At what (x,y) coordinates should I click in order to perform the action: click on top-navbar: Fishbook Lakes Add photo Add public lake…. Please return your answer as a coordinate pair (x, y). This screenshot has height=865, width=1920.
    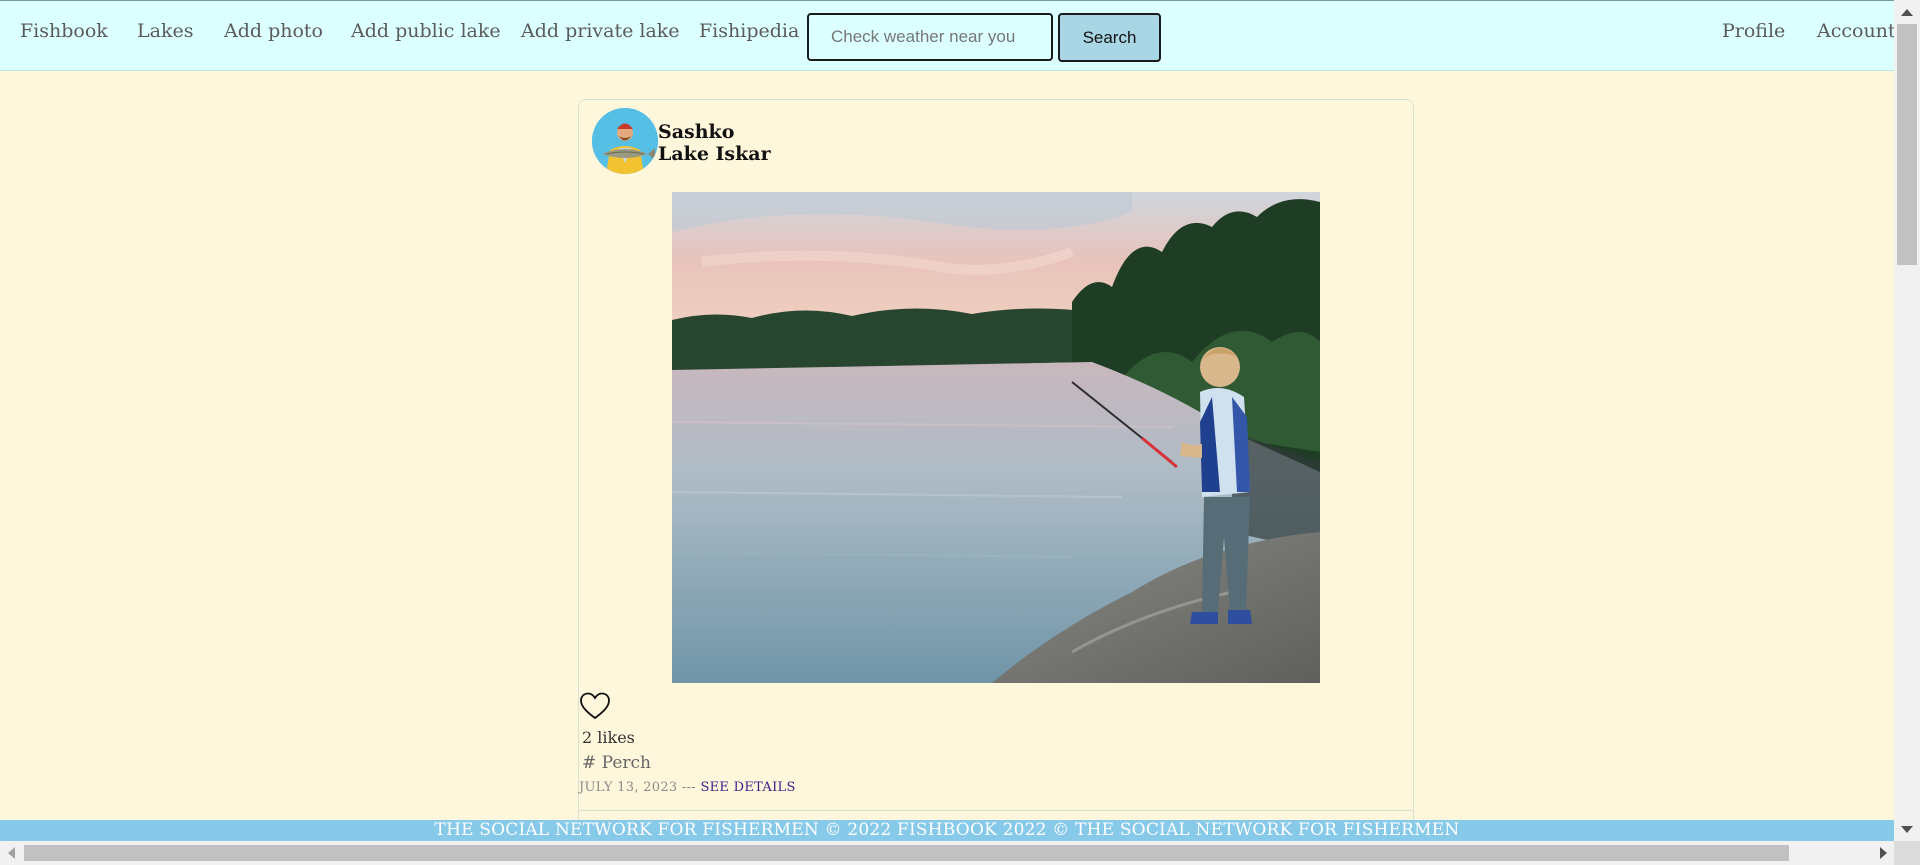
    Looking at the image, I should click on (948, 35).